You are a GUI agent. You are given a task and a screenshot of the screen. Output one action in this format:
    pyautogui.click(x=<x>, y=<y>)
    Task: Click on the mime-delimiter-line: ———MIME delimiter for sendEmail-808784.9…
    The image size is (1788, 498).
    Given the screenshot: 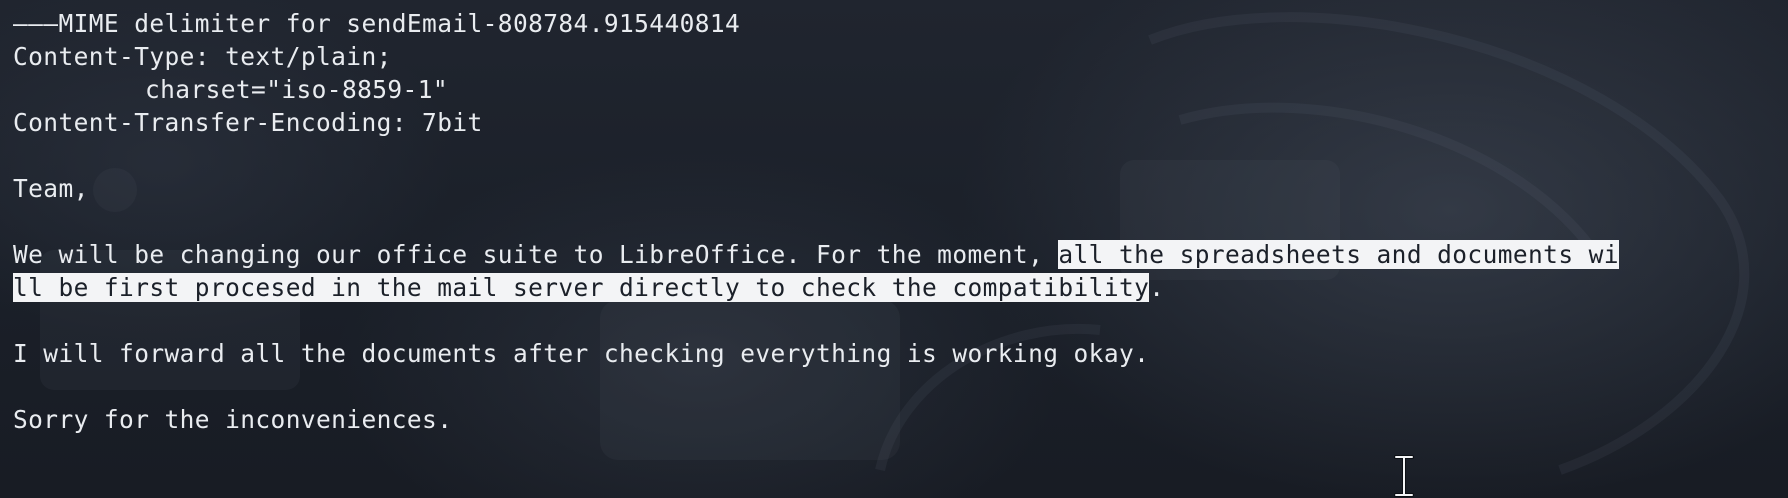 What is the action you would take?
    pyautogui.click(x=377, y=23)
    